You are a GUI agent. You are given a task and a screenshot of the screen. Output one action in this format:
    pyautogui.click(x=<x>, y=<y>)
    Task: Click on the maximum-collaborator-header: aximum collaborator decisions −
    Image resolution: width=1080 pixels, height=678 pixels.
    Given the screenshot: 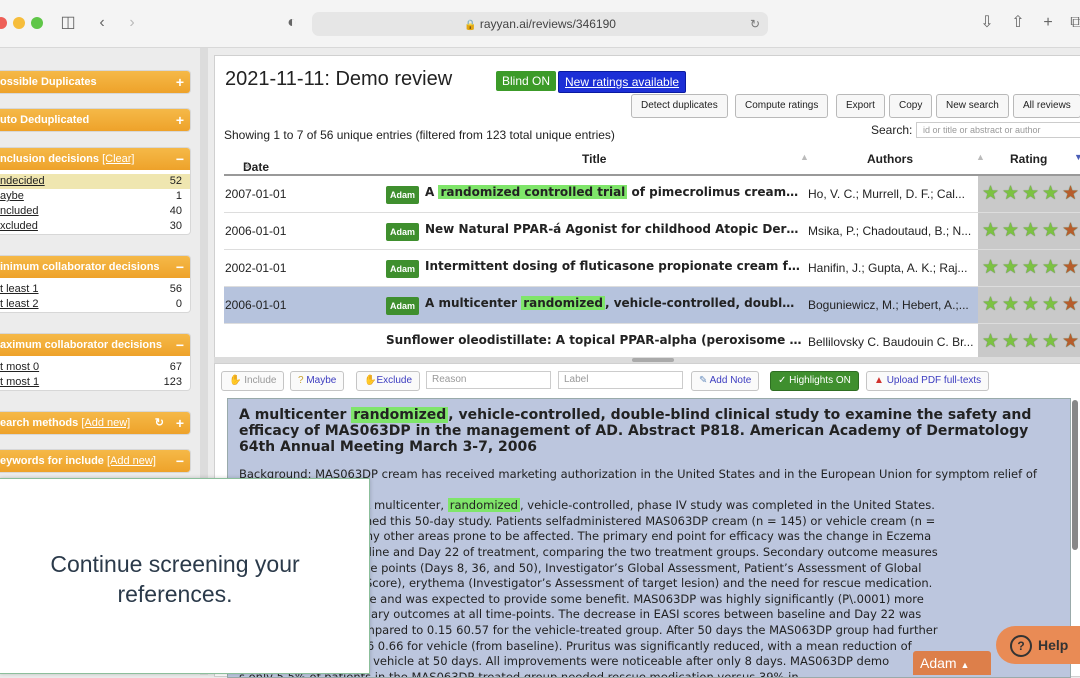 What is the action you would take?
    pyautogui.click(x=95, y=345)
    